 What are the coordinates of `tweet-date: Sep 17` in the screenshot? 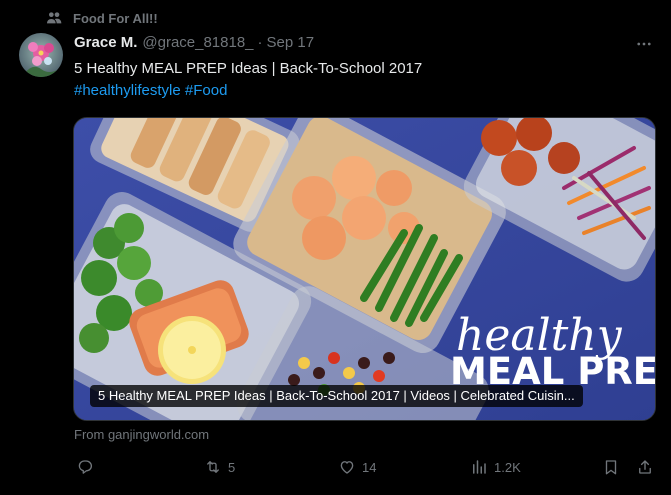 It's located at (291, 42).